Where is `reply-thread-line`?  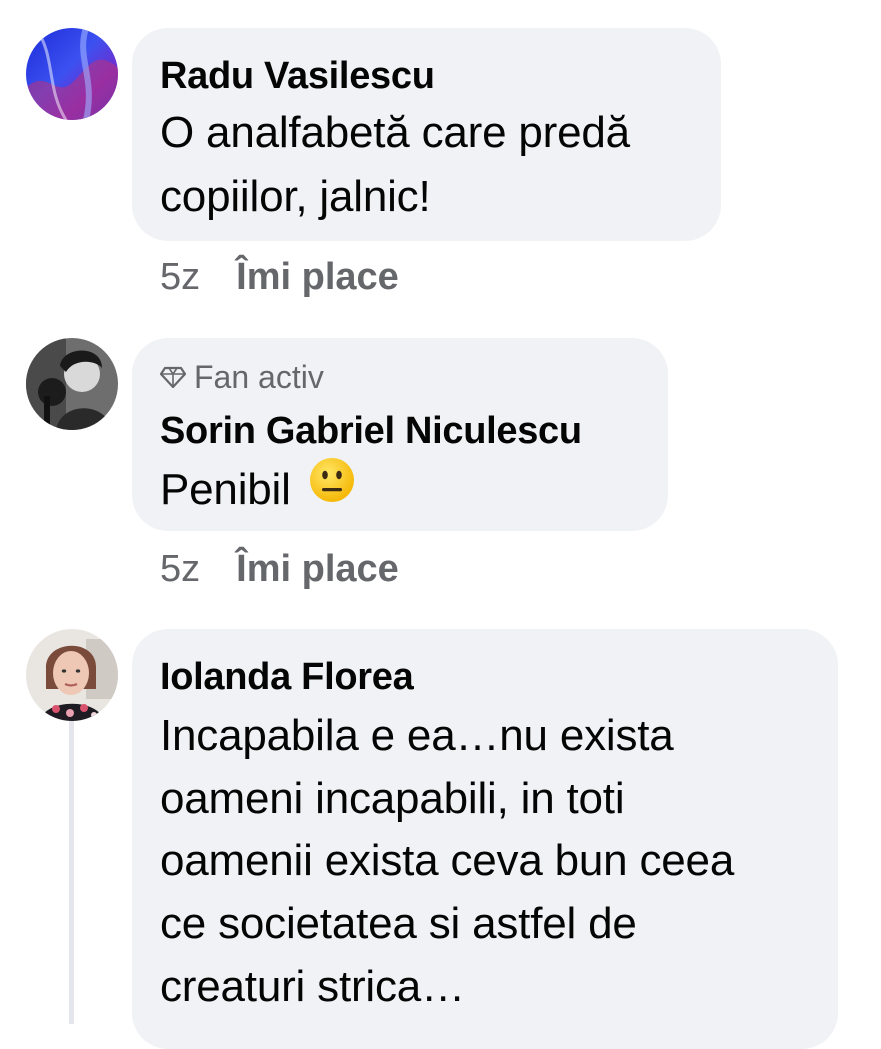
reply-thread-line is located at coordinates (71, 872).